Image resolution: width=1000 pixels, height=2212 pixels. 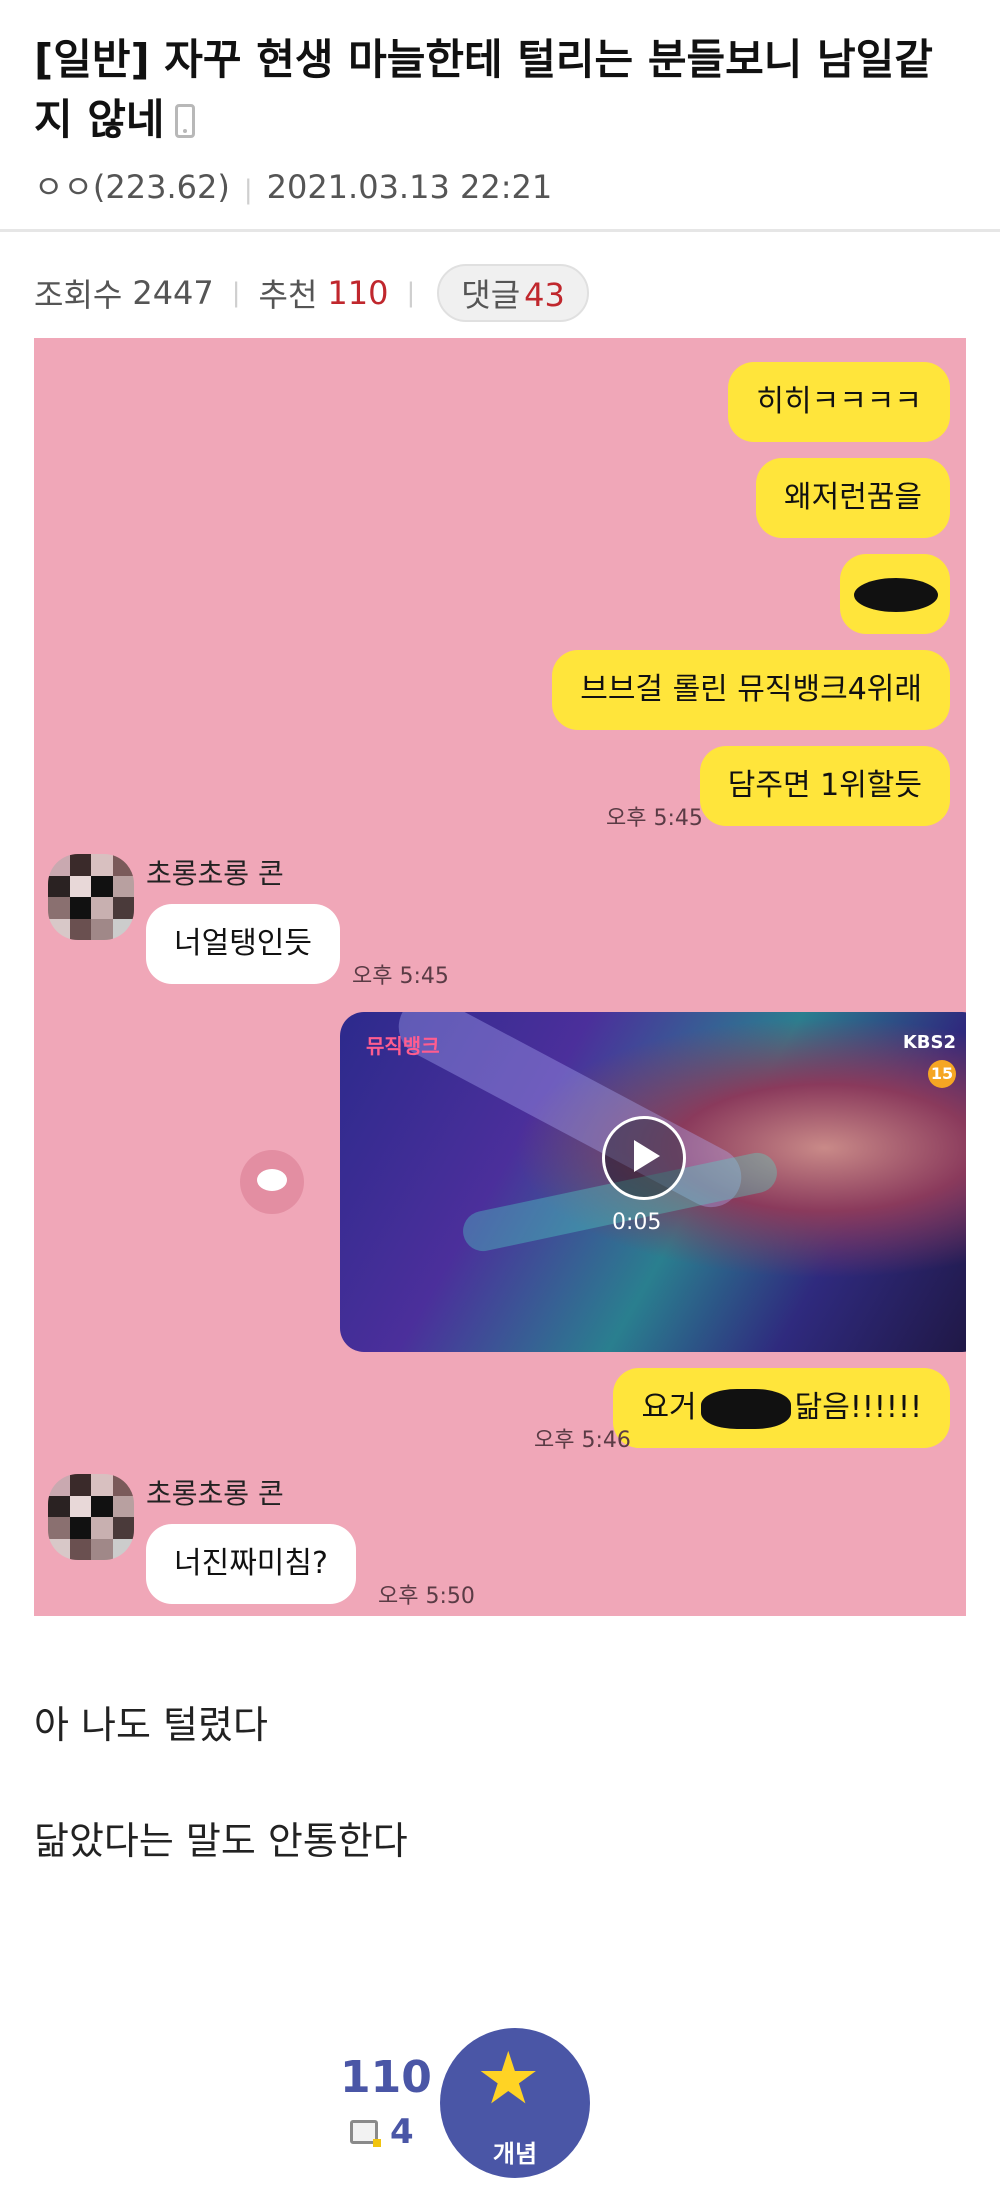 What do you see at coordinates (151, 1725) in the screenshot?
I see `post-body-line: 아 나도 털렸다` at bounding box center [151, 1725].